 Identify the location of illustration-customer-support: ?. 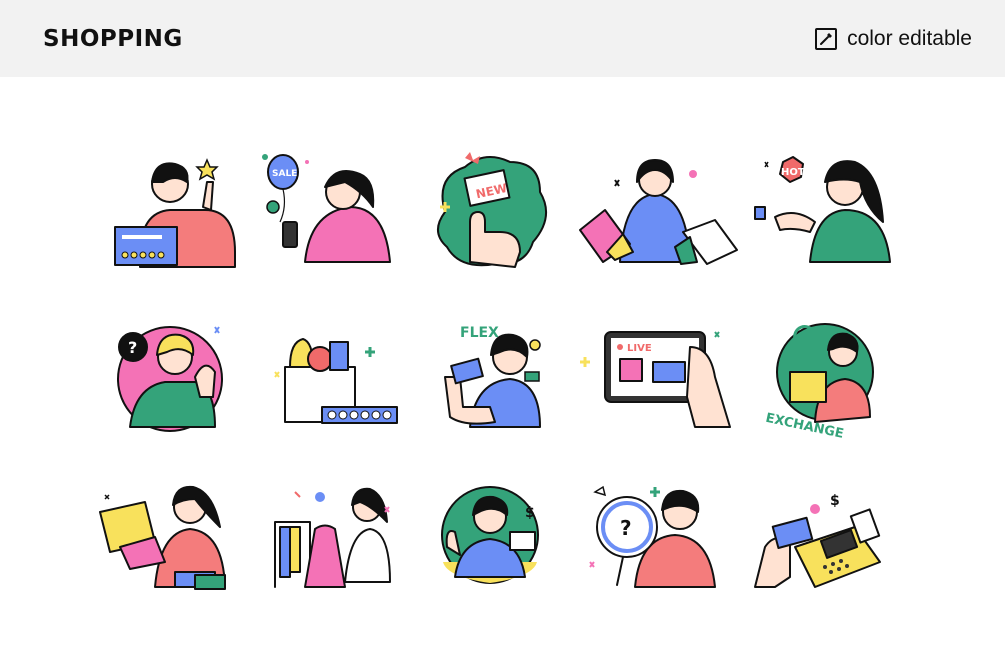
(175, 382).